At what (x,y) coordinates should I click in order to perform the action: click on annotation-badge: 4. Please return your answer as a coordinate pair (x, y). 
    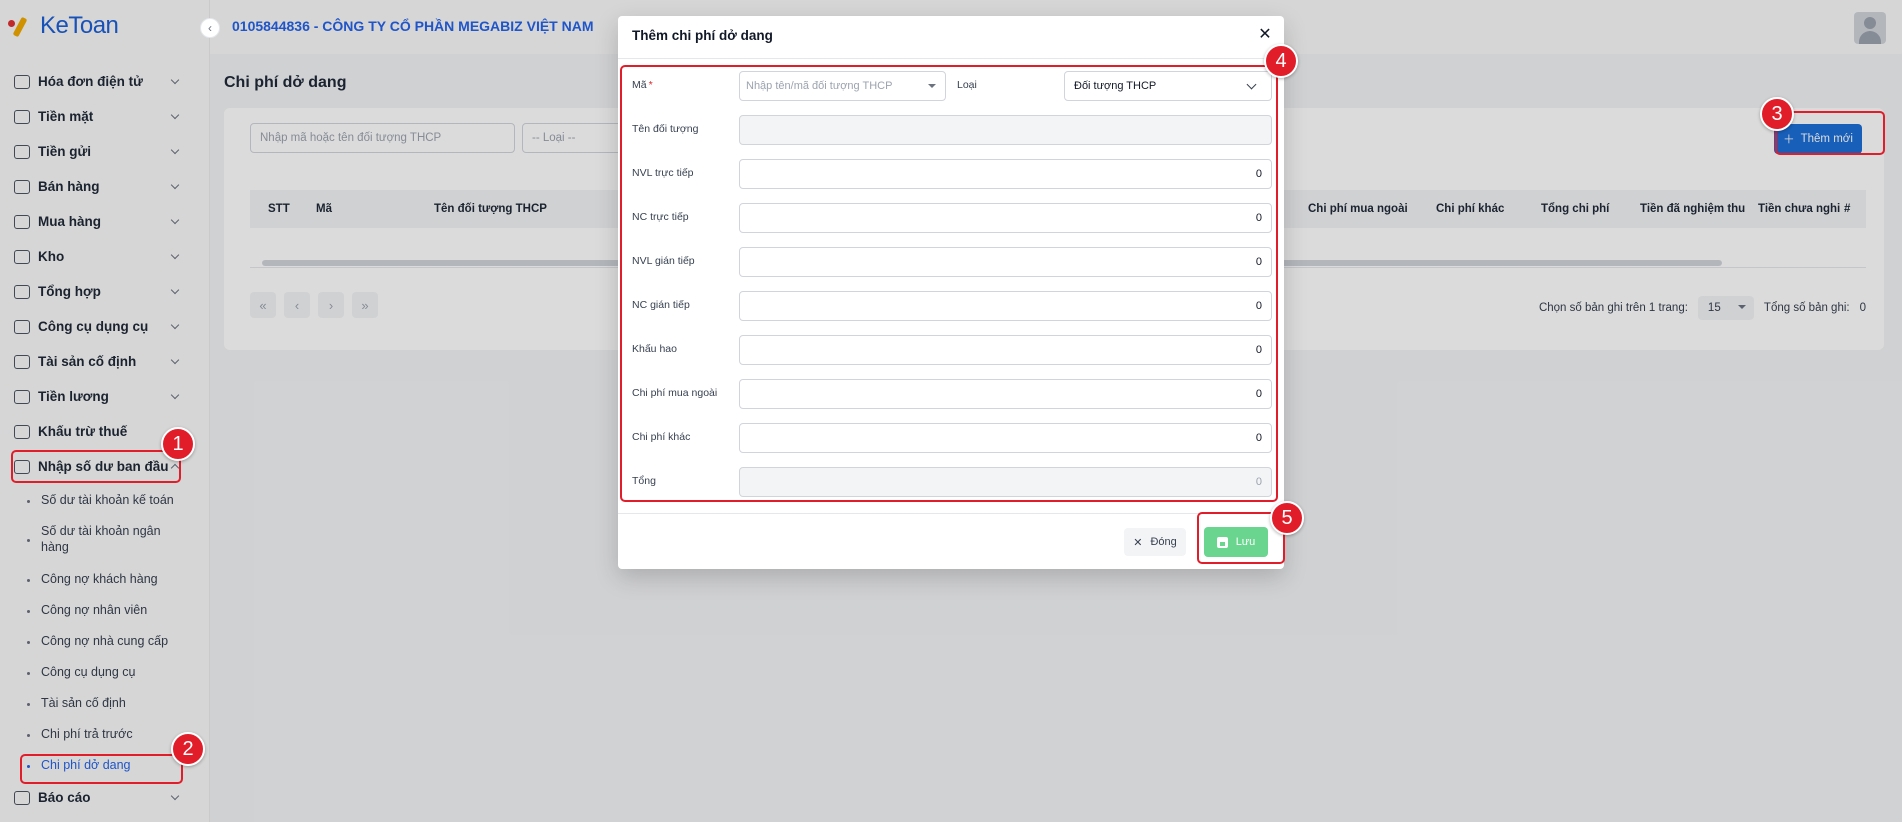
    Looking at the image, I should click on (1281, 61).